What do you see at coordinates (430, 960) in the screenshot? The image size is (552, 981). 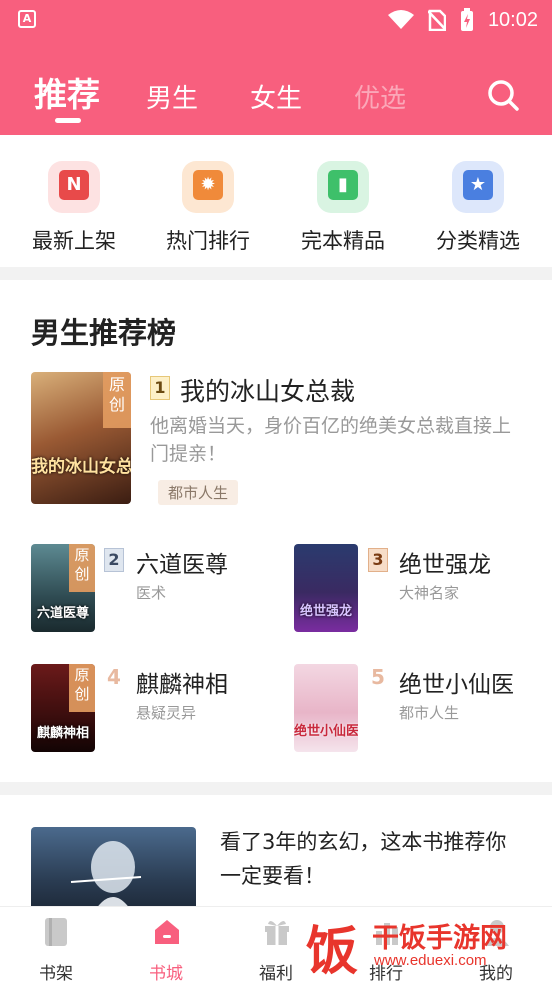 I see `watermark-url: www.eduexi.com` at bounding box center [430, 960].